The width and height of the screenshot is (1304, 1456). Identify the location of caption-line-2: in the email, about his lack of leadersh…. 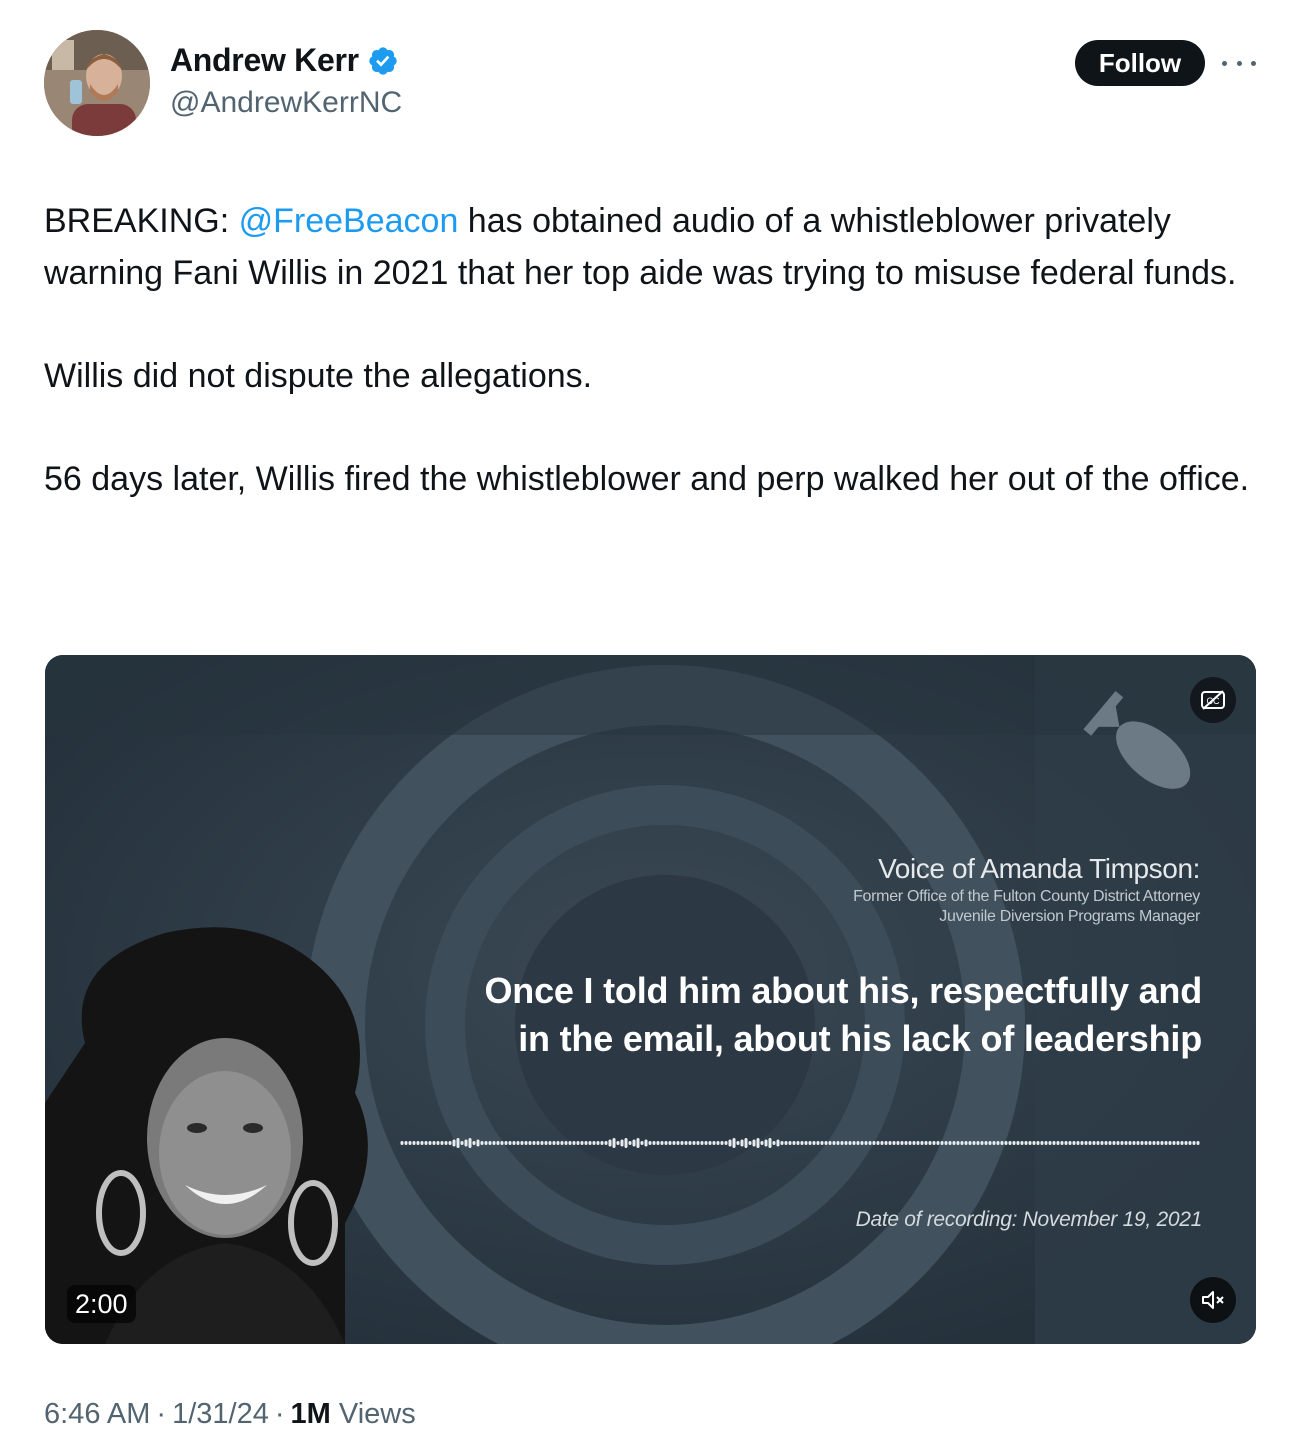
(860, 1038).